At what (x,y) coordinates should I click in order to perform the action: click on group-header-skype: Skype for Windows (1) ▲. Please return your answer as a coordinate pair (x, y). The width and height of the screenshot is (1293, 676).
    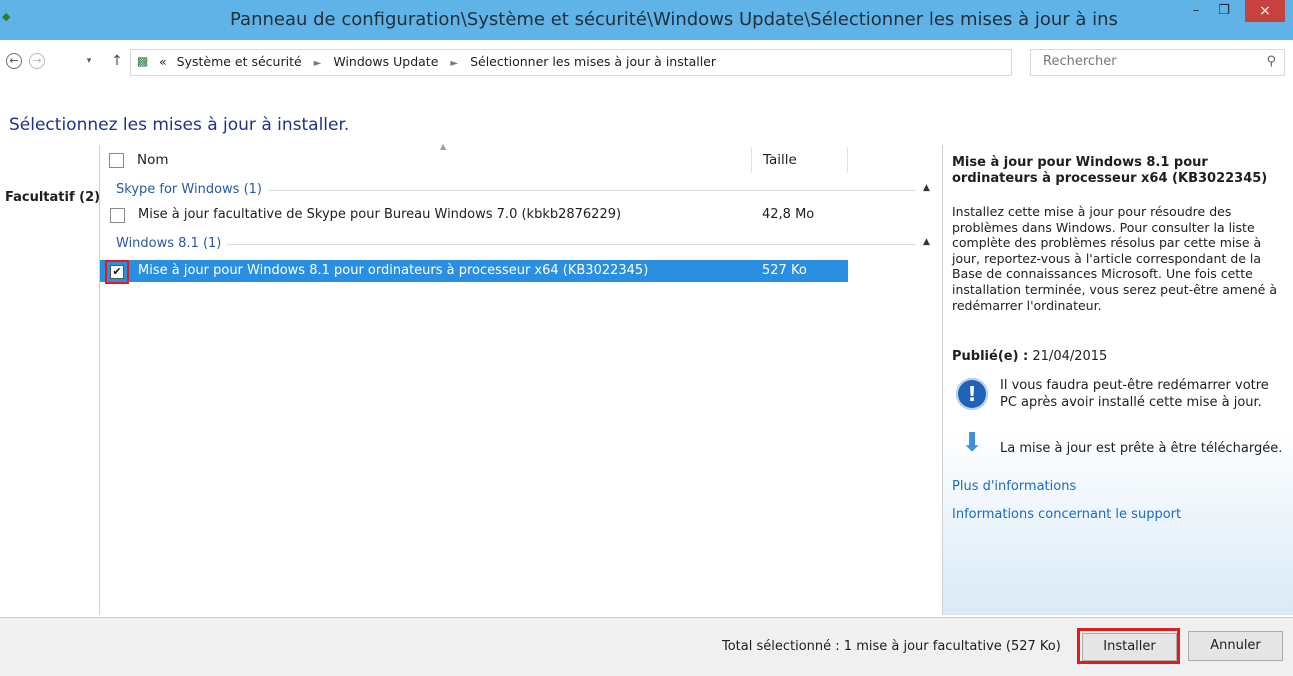
    Looking at the image, I should click on (520, 190).